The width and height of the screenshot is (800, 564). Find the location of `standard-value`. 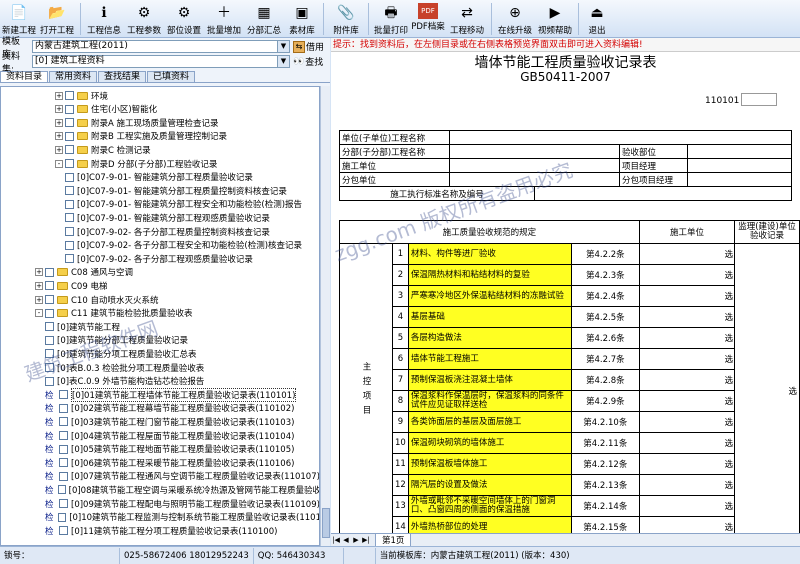

standard-value is located at coordinates (663, 193).